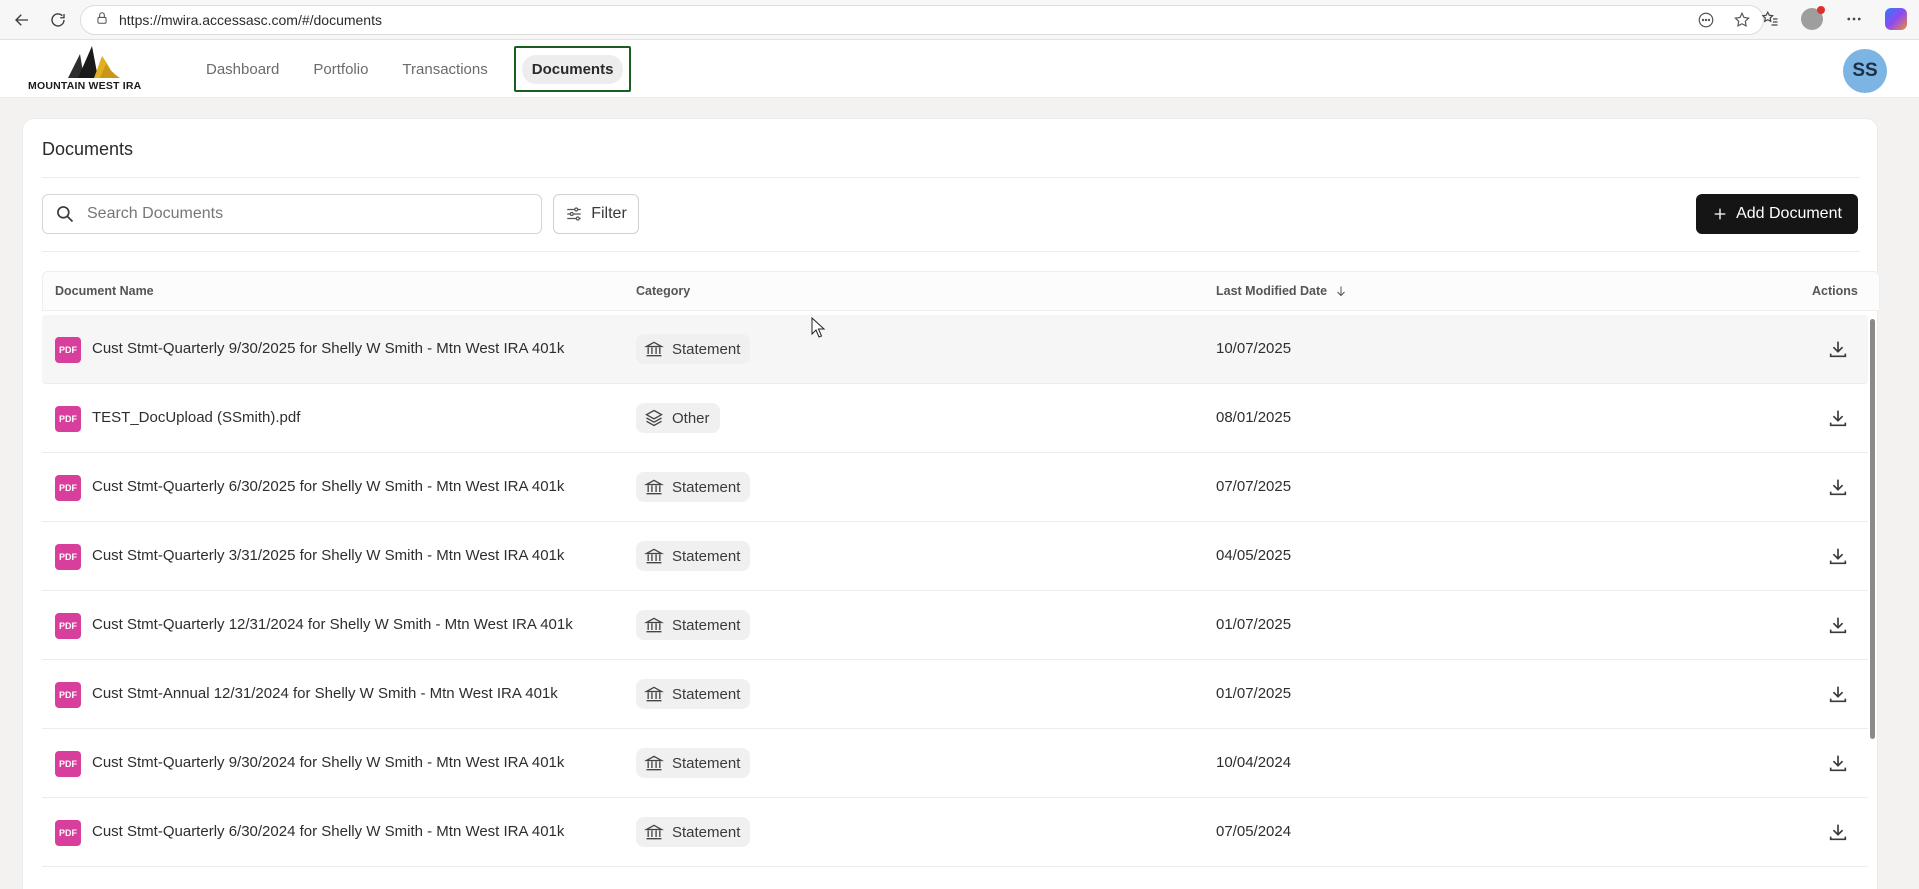 This screenshot has width=1919, height=889. What do you see at coordinates (572, 69) in the screenshot?
I see `nav-documents: Documents` at bounding box center [572, 69].